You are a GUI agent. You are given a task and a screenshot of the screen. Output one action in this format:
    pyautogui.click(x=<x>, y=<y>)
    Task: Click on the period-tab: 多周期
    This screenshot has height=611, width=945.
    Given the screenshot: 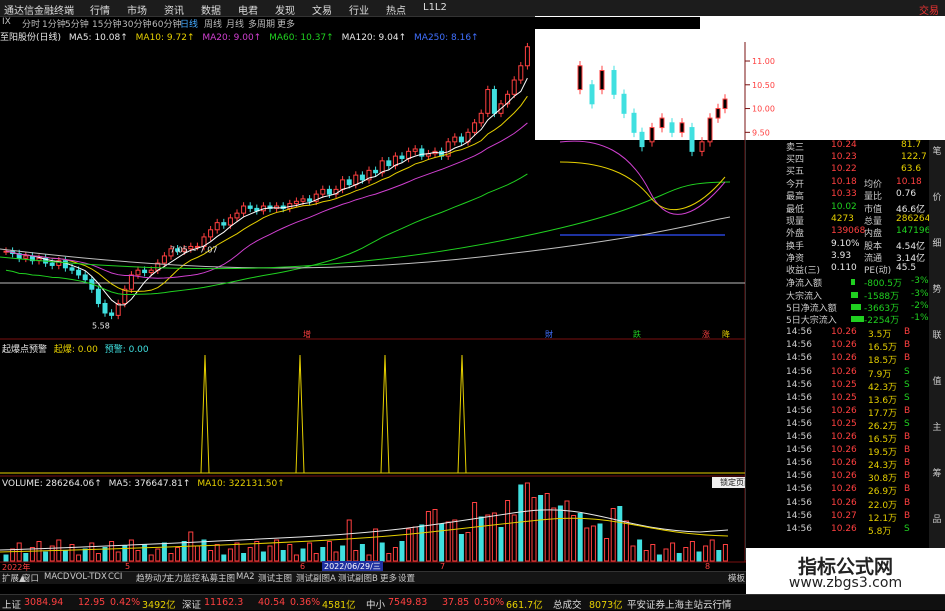 What is the action you would take?
    pyautogui.click(x=261, y=23)
    